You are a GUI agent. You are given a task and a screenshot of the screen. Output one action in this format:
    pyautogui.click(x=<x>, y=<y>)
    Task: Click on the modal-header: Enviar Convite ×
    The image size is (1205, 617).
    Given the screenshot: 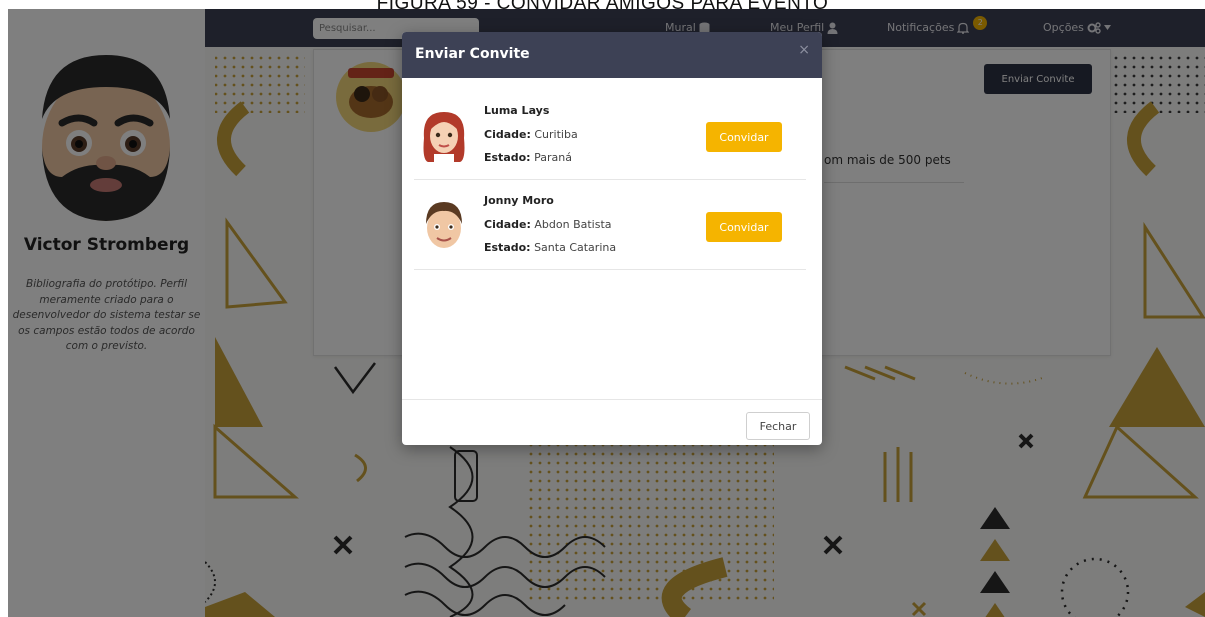 What is the action you would take?
    pyautogui.click(x=612, y=55)
    